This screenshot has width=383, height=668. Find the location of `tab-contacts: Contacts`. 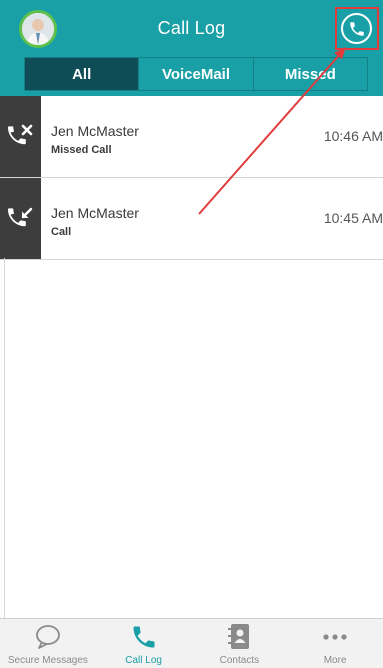

tab-contacts: Contacts is located at coordinates (240, 643).